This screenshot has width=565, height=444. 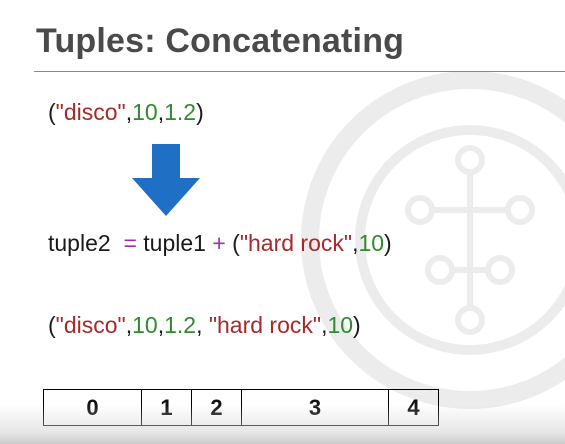 I want to click on title-divider, so click(x=299, y=71).